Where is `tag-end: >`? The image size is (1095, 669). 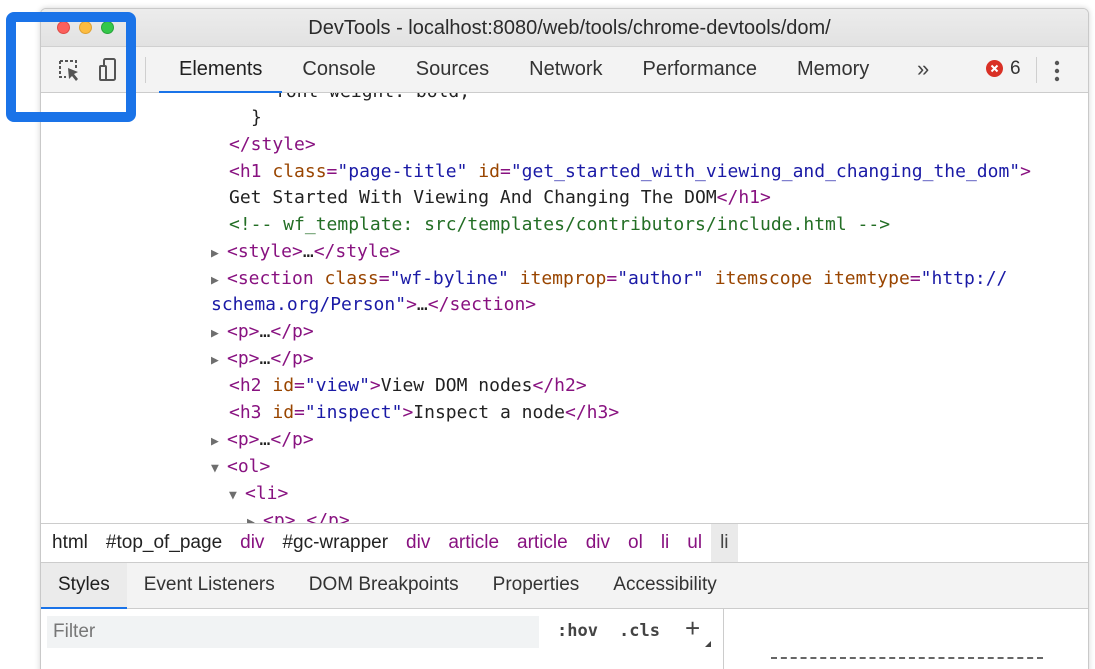
tag-end: > is located at coordinates (408, 412).